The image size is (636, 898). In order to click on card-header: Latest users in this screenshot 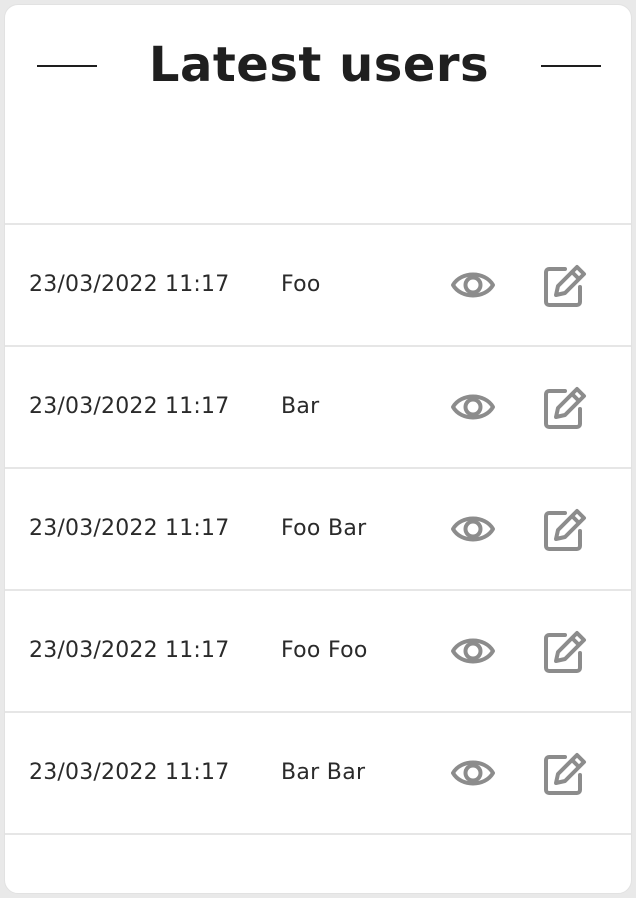, I will do `click(318, 65)`.